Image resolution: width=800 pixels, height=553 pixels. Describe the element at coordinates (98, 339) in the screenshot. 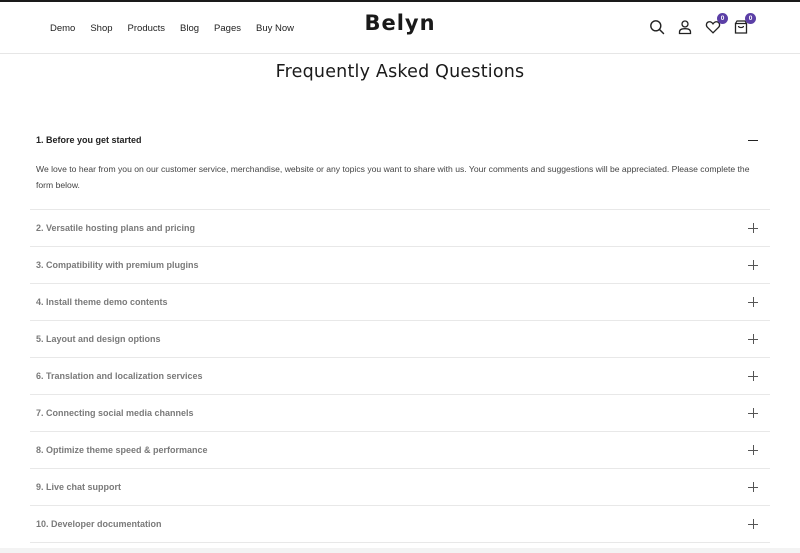

I see `faq-question: 5. Layout and design options` at that location.